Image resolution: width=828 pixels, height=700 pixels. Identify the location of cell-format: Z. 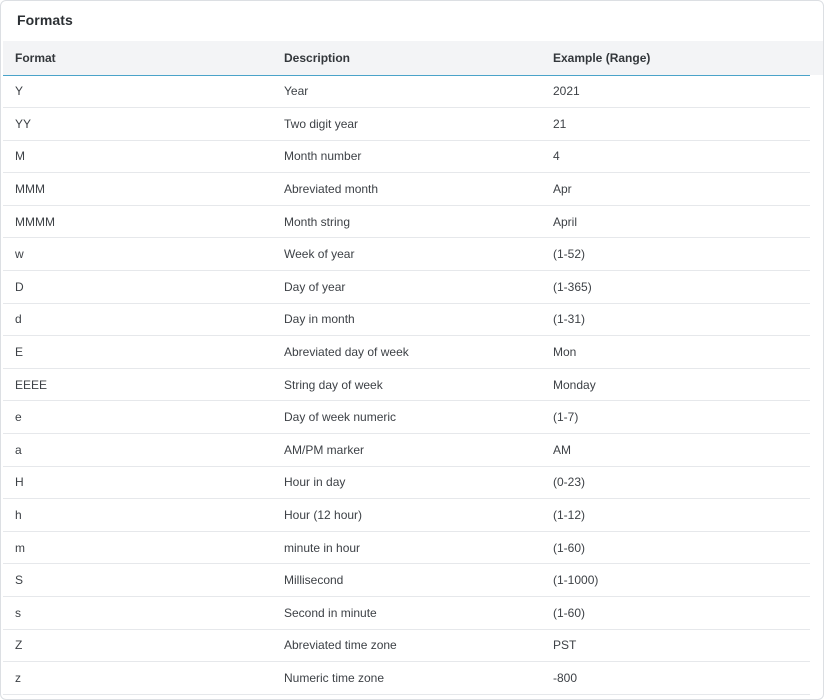
(137, 646).